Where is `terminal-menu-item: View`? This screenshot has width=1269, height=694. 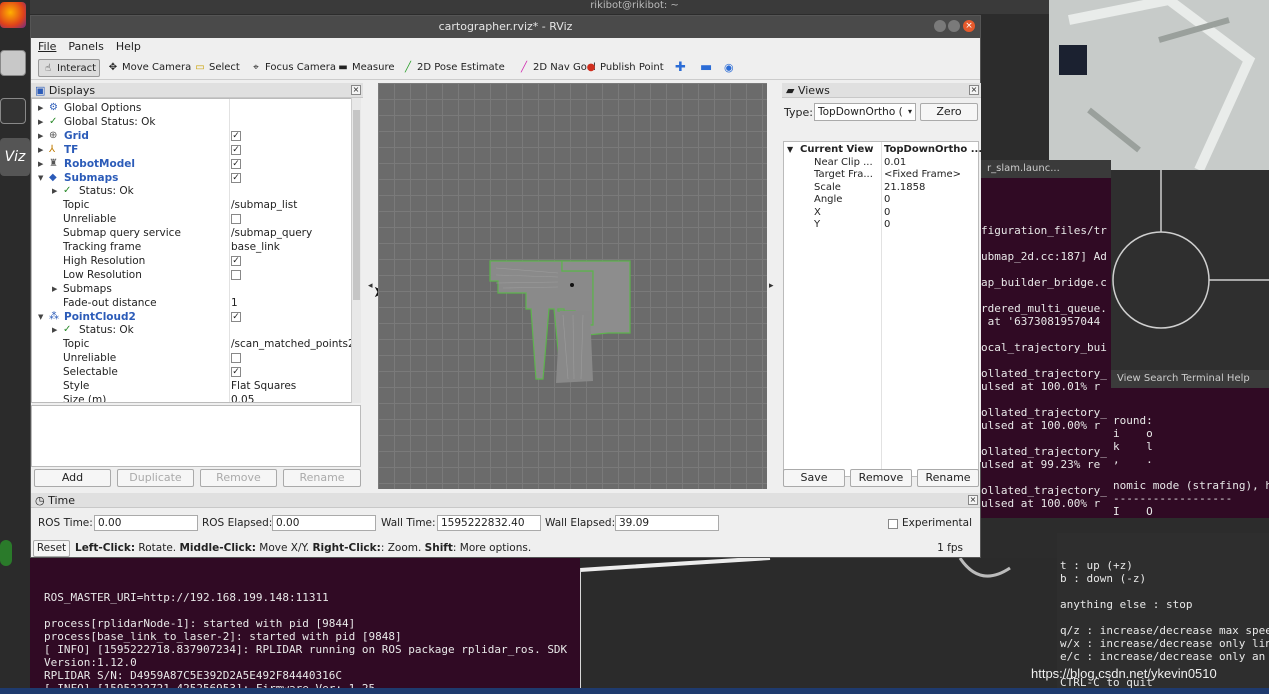
terminal-menu-item: View is located at coordinates (1130, 378).